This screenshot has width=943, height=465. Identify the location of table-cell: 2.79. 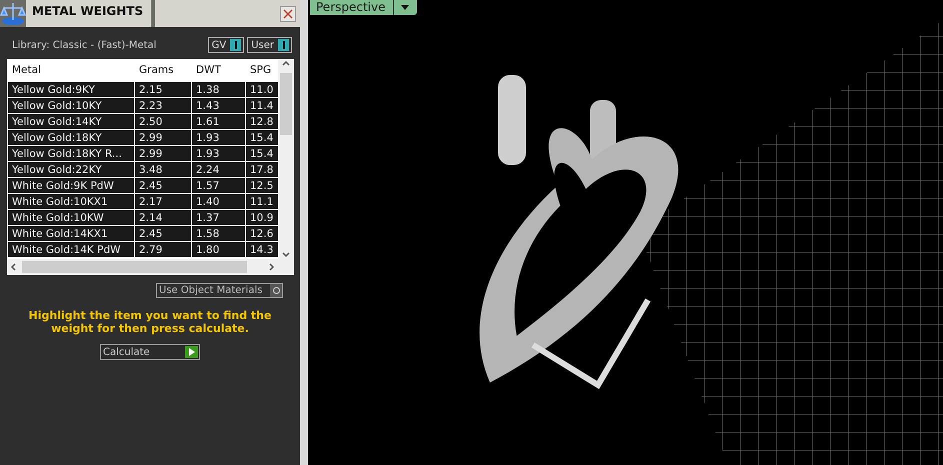
(163, 250).